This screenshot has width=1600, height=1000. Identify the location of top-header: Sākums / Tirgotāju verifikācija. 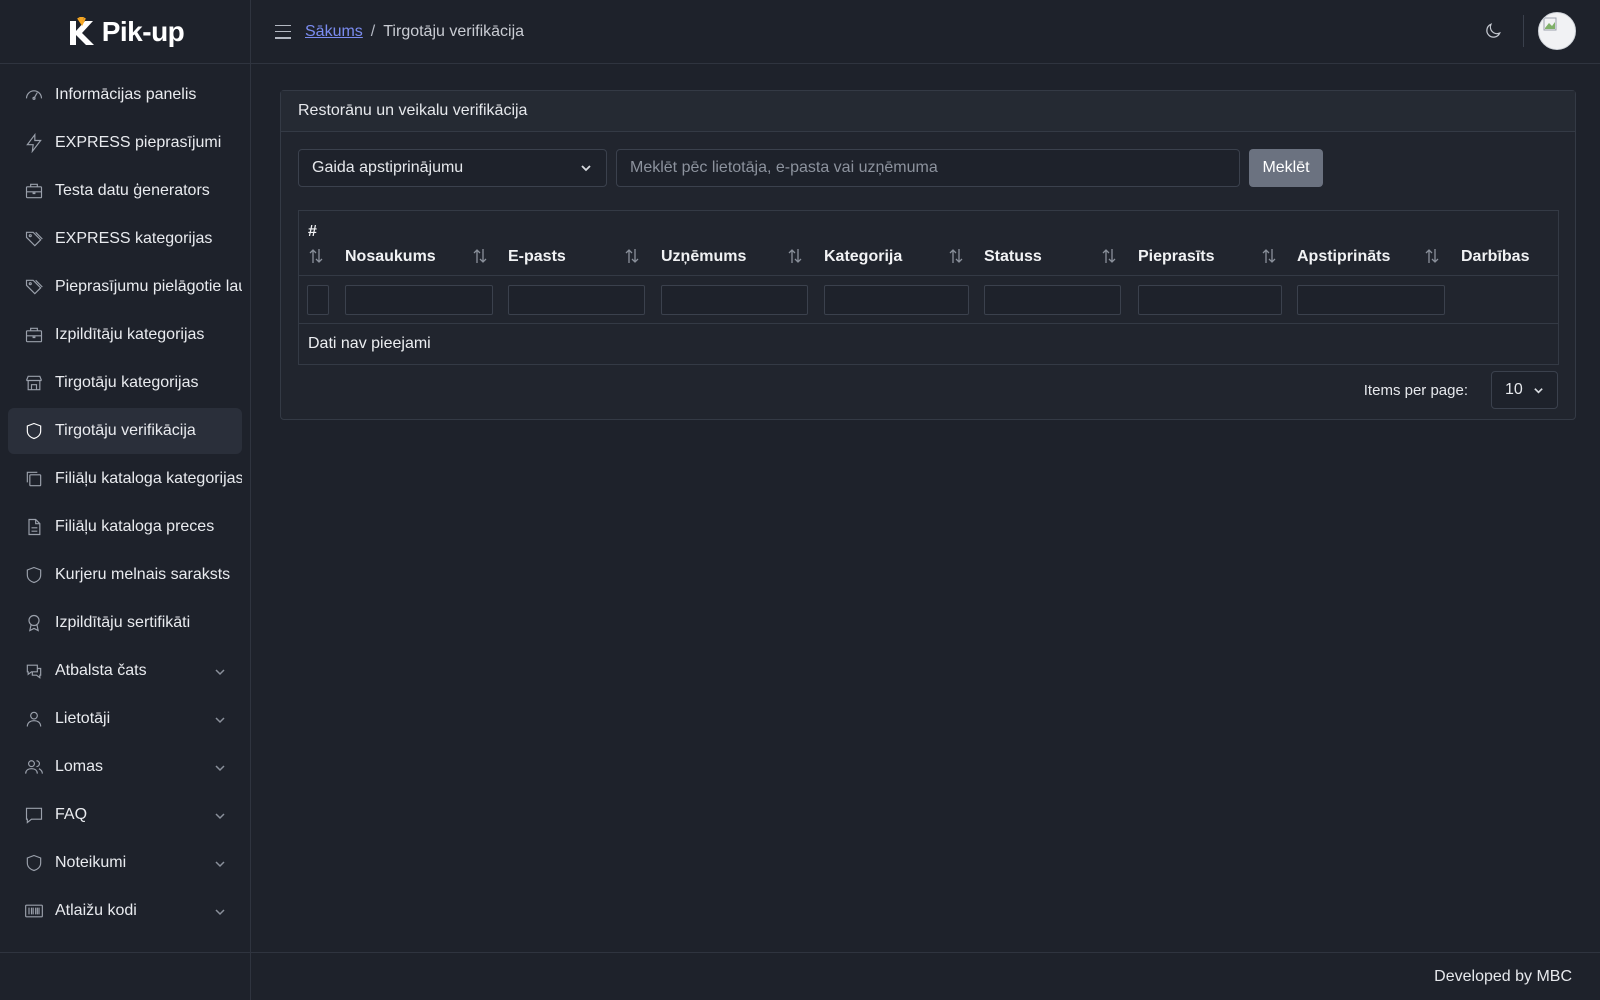
(925, 32).